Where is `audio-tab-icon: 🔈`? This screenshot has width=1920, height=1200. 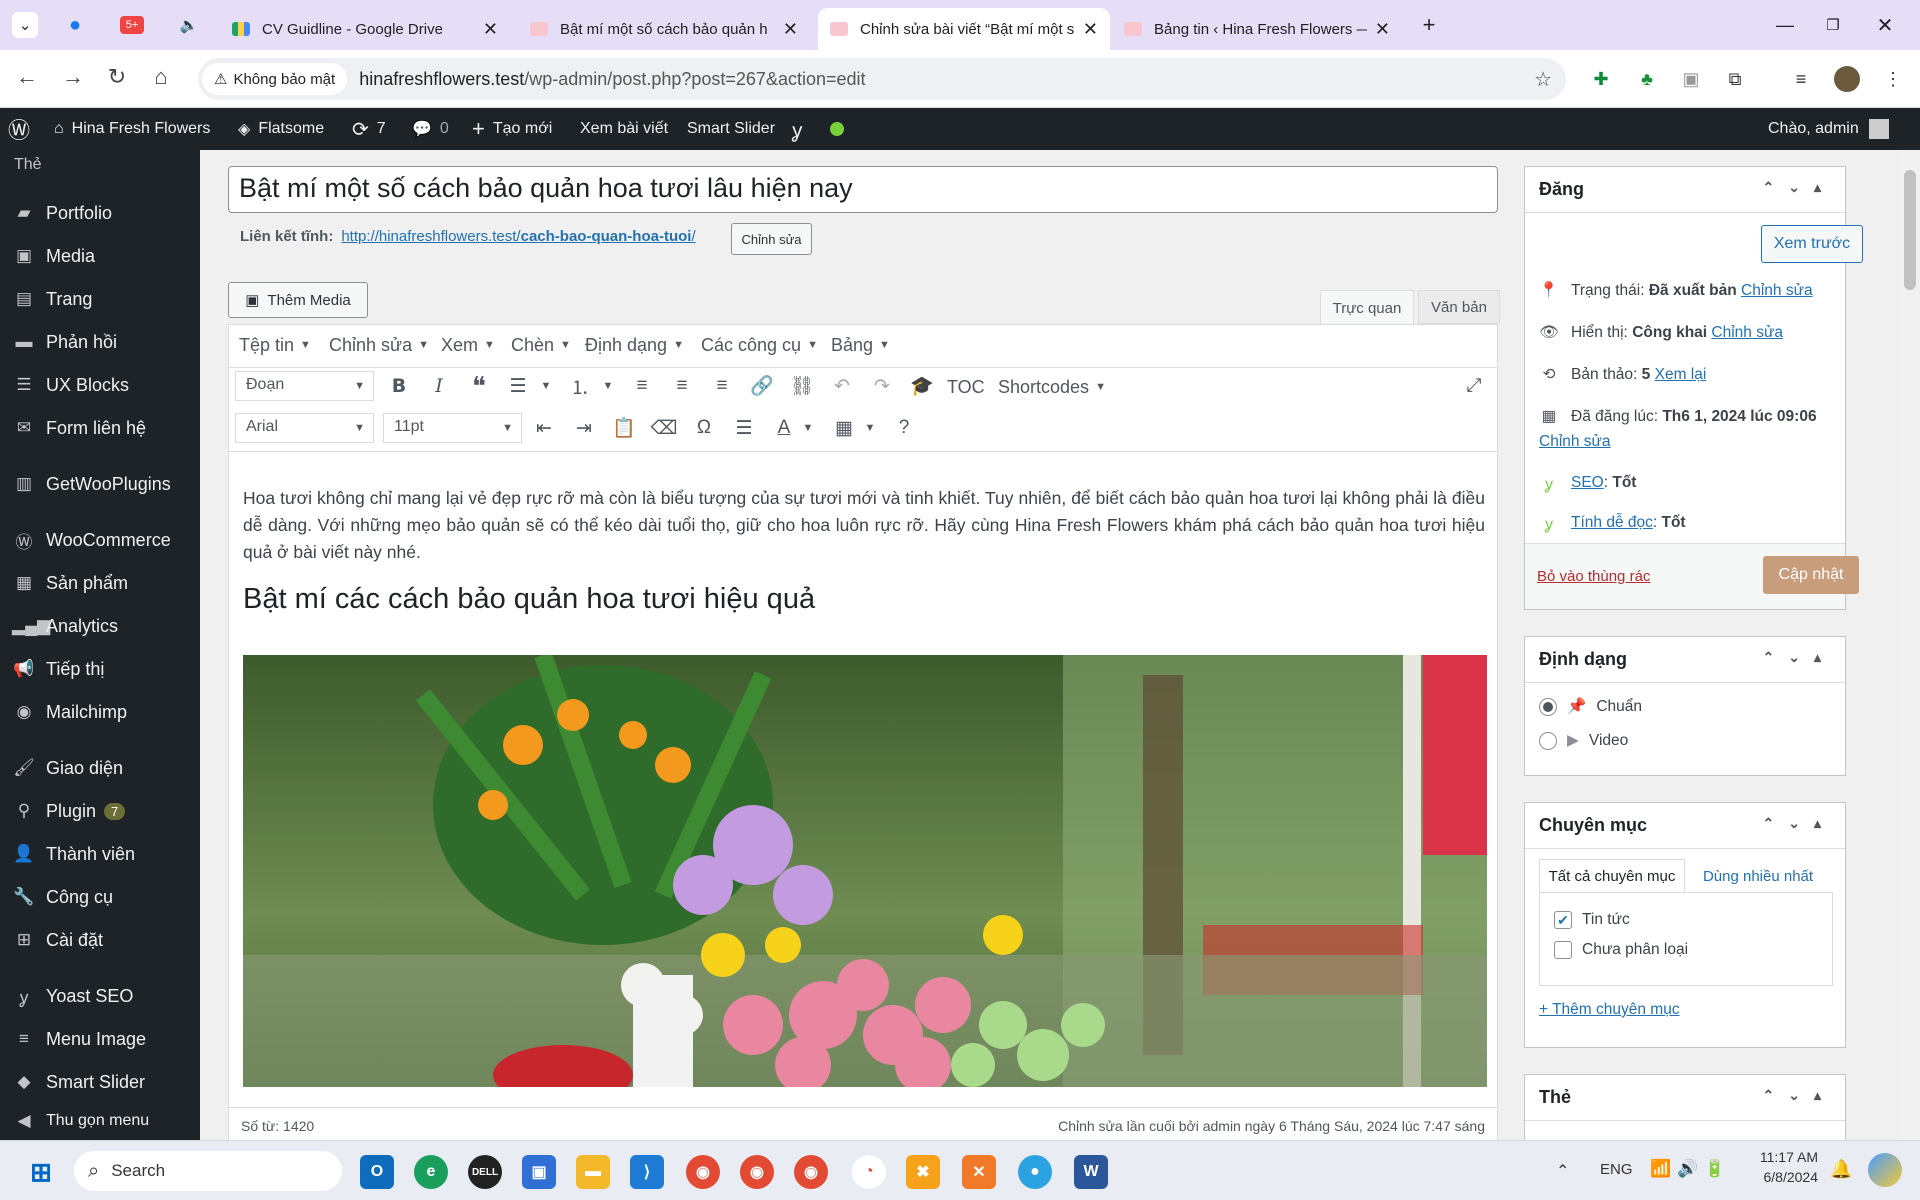 audio-tab-icon: 🔈 is located at coordinates (189, 25).